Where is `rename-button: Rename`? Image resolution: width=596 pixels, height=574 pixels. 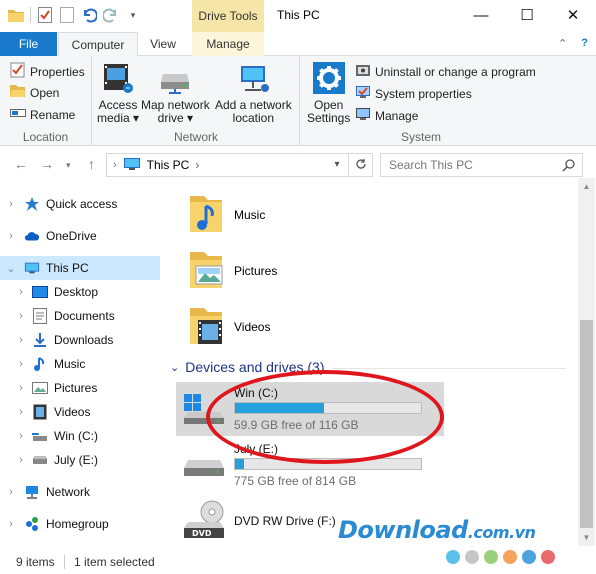
rename-button: Rename is located at coordinates (42, 114).